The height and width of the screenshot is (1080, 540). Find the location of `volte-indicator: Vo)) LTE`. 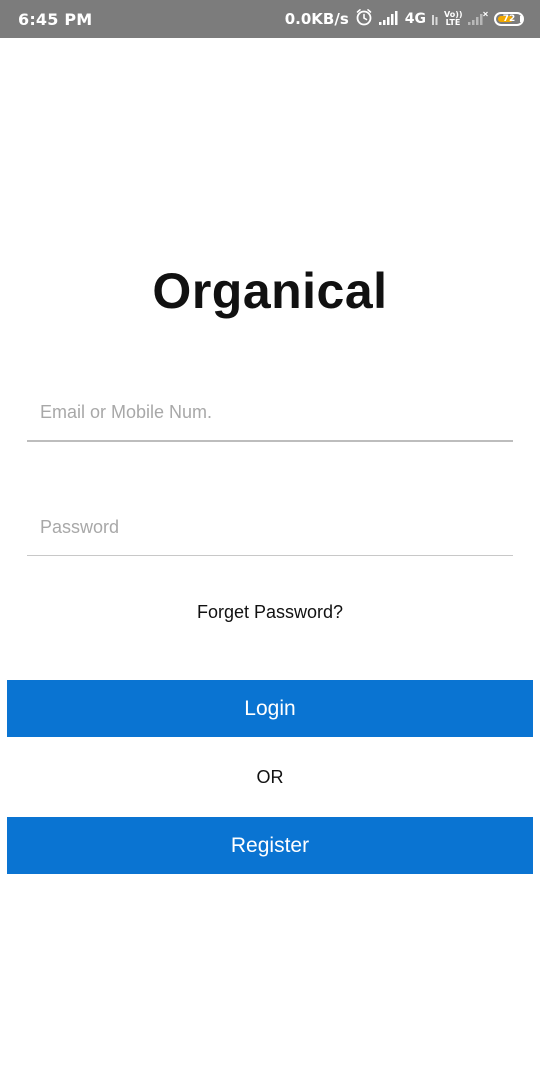

volte-indicator: Vo)) LTE is located at coordinates (453, 19).